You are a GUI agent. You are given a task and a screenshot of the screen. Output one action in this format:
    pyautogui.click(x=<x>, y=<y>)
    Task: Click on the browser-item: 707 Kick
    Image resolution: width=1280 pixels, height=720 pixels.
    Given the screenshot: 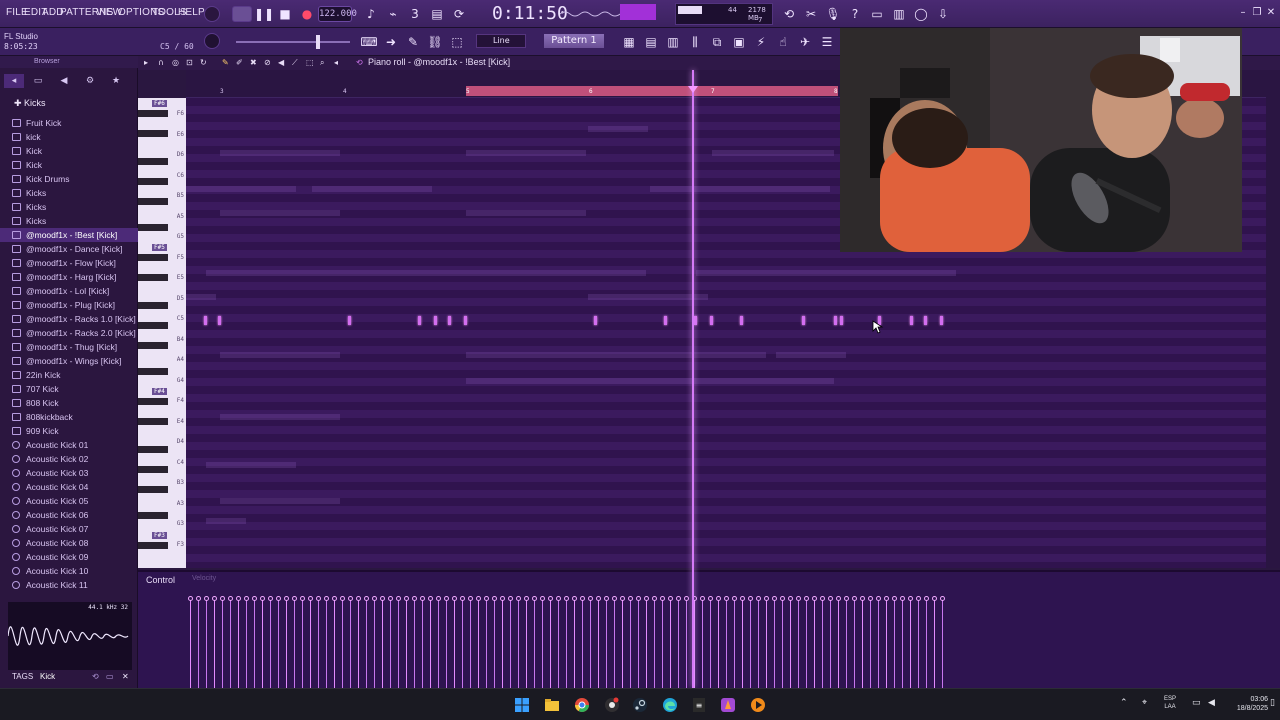 What is the action you would take?
    pyautogui.click(x=69, y=389)
    